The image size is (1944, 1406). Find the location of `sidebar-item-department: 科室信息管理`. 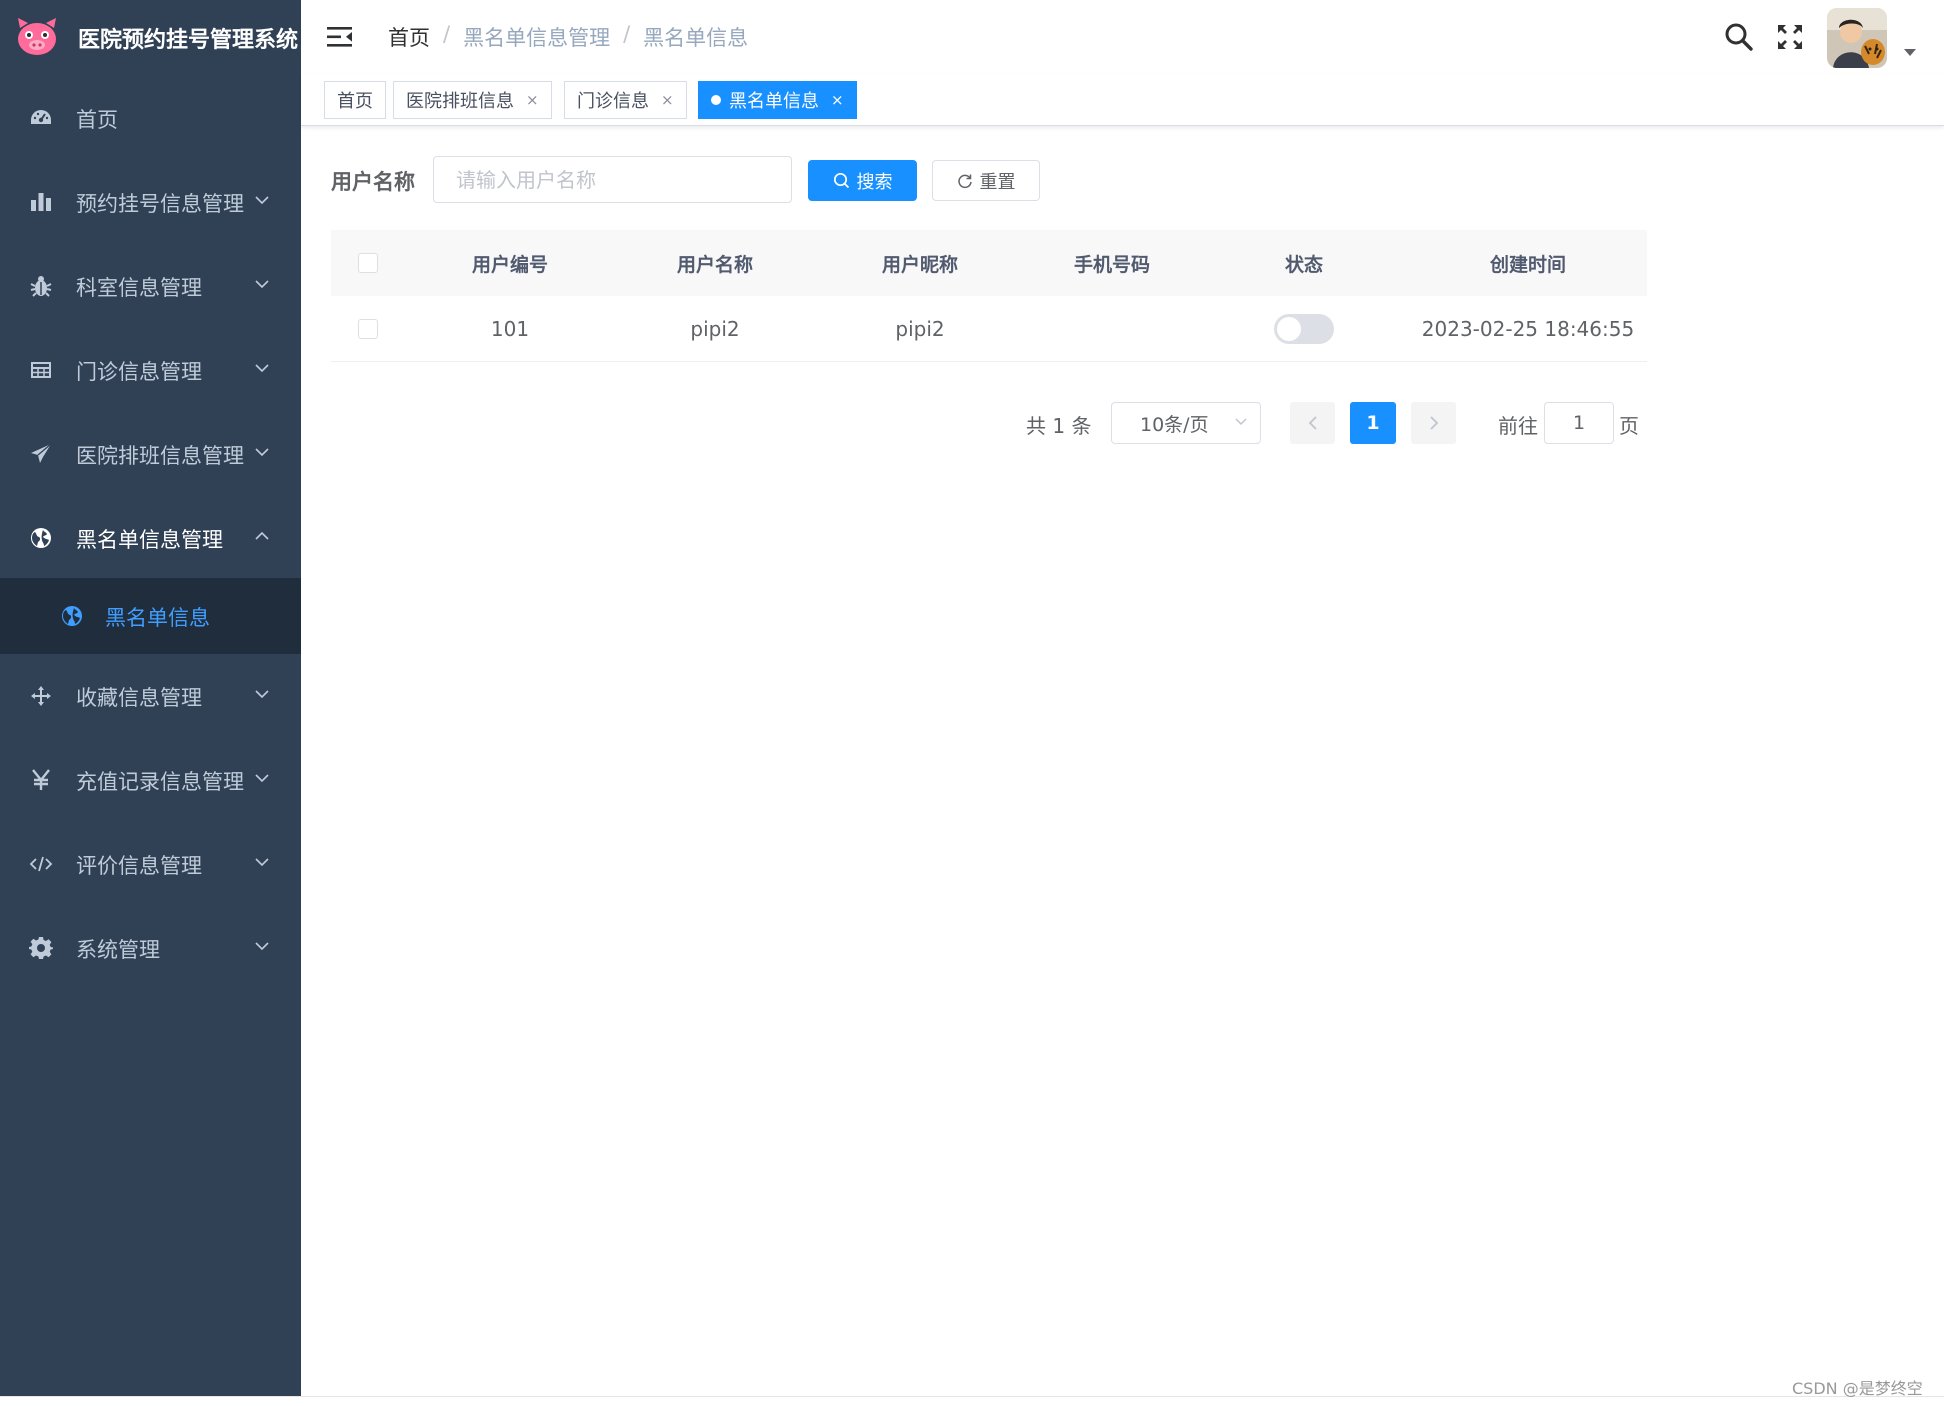

sidebar-item-department: 科室信息管理 is located at coordinates (150, 286).